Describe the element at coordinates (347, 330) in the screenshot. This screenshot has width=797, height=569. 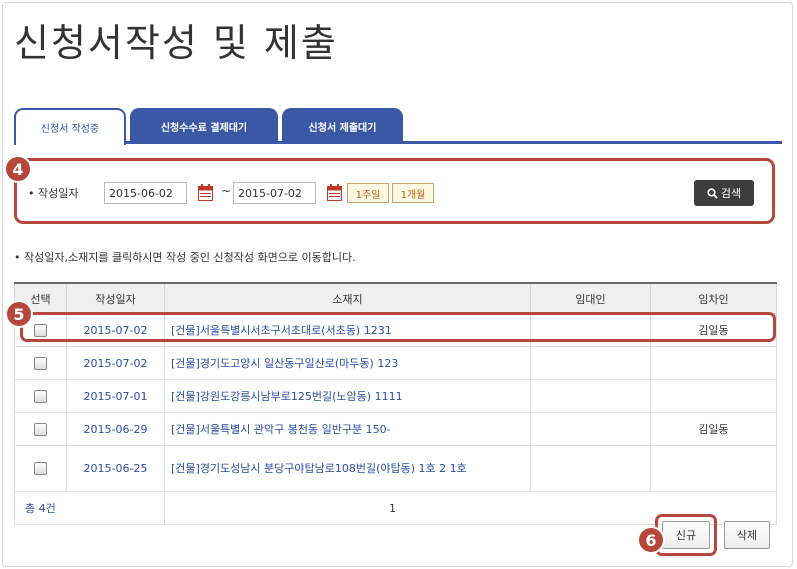
I see `row-address-link: [건물]서울특별시서초구서초대로(서초동) 1231` at that location.